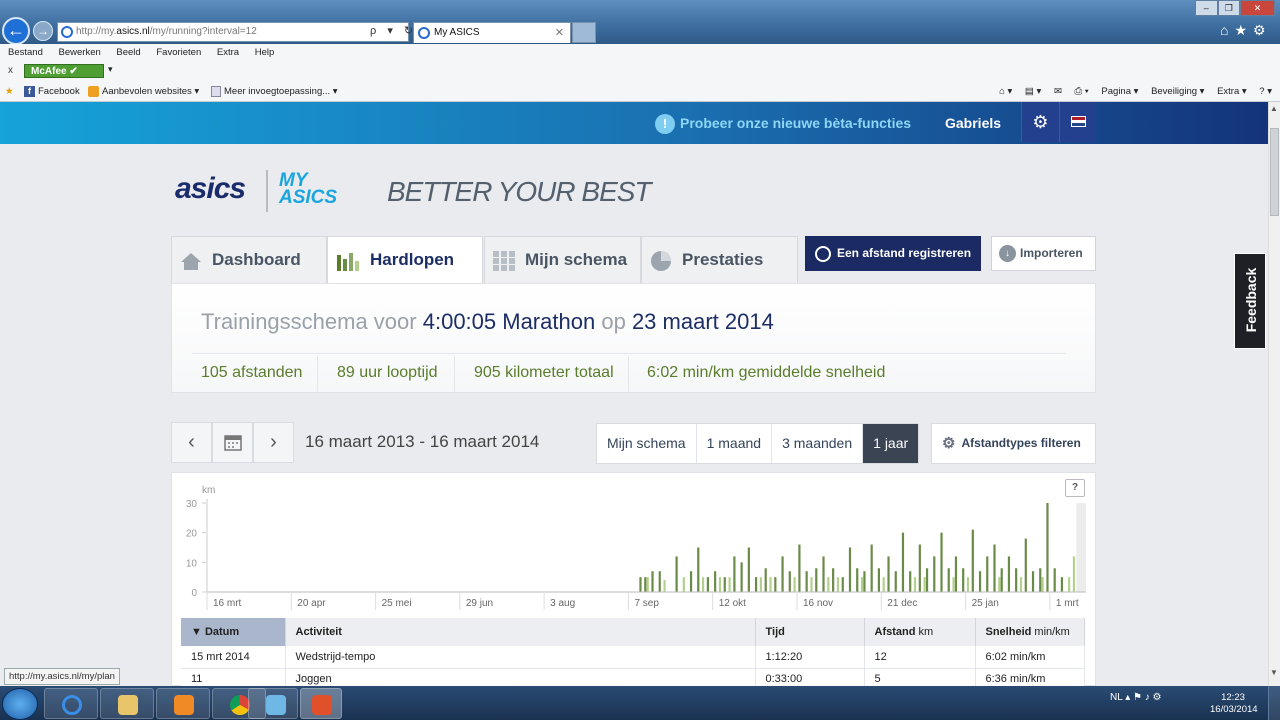  I want to click on x-tick-label: 25 jan, so click(985, 603).